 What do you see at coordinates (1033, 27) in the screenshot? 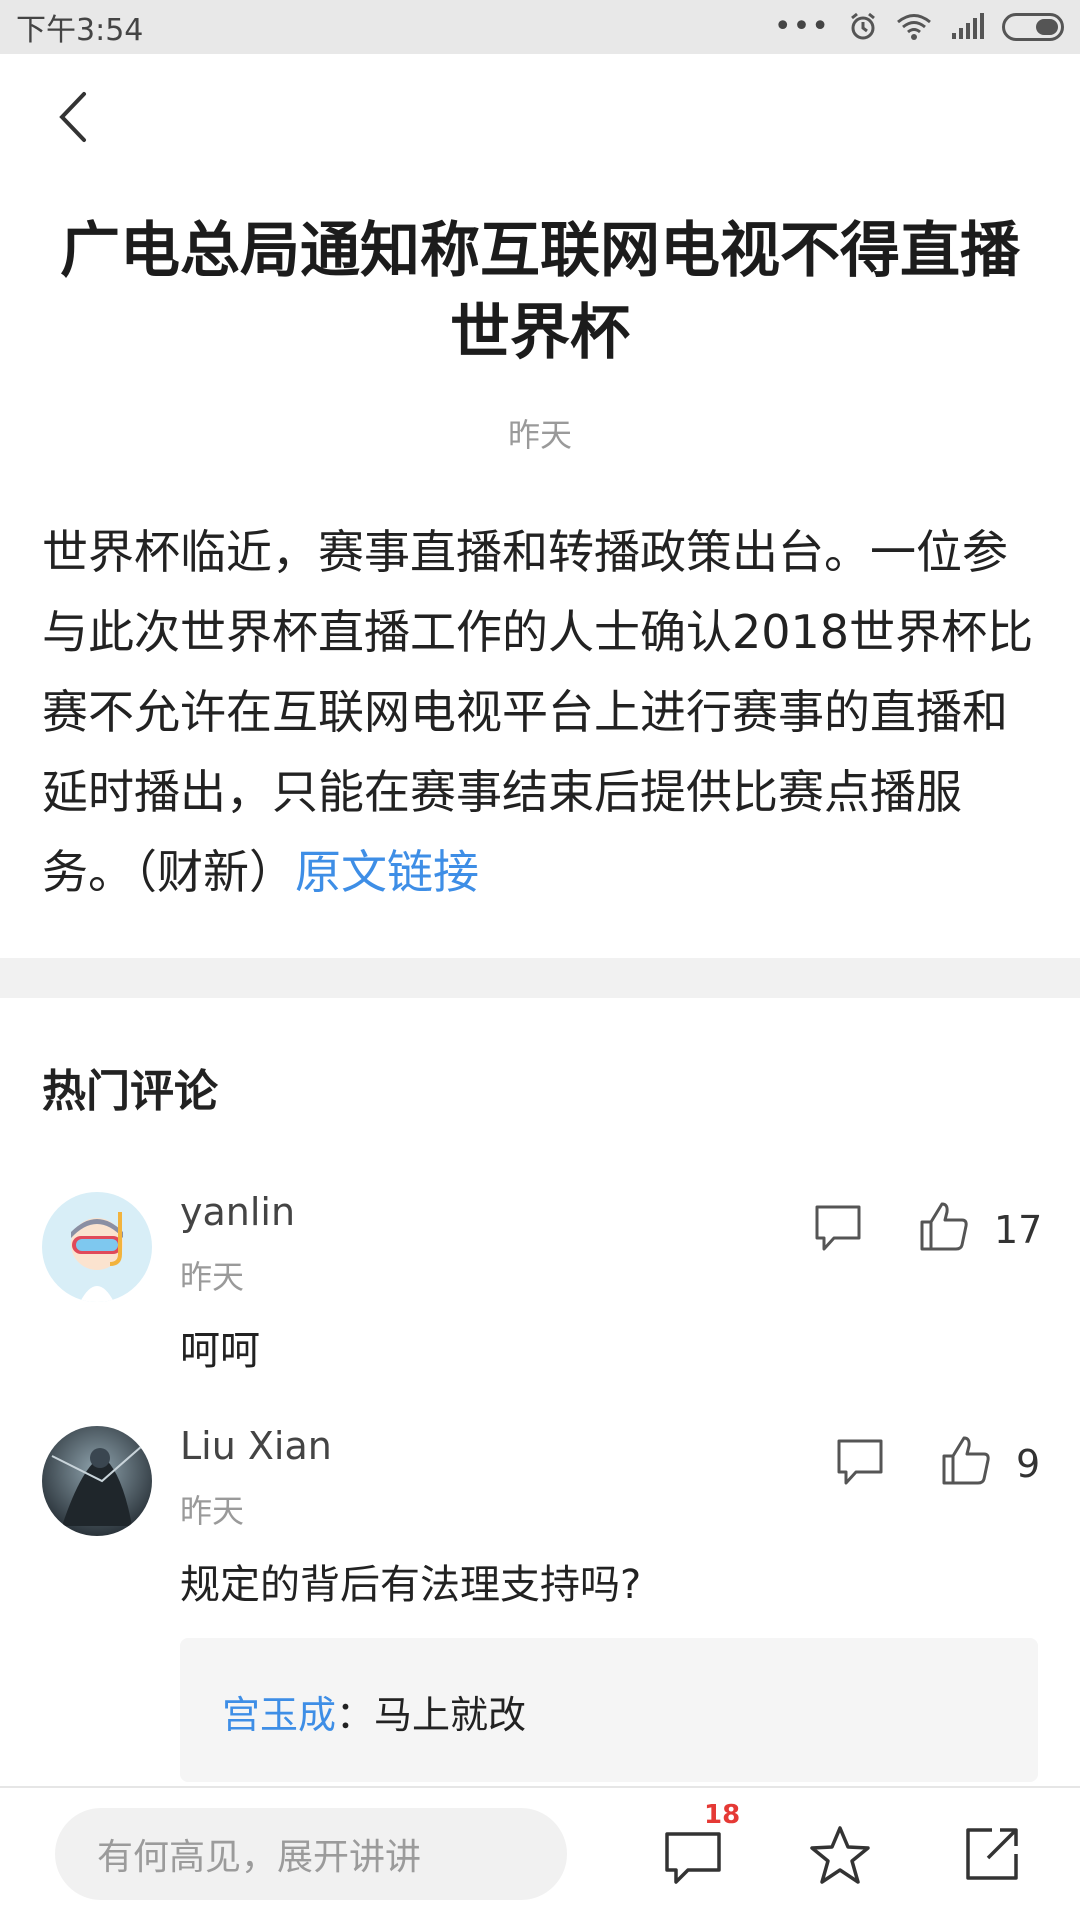
I see `battery-icon` at bounding box center [1033, 27].